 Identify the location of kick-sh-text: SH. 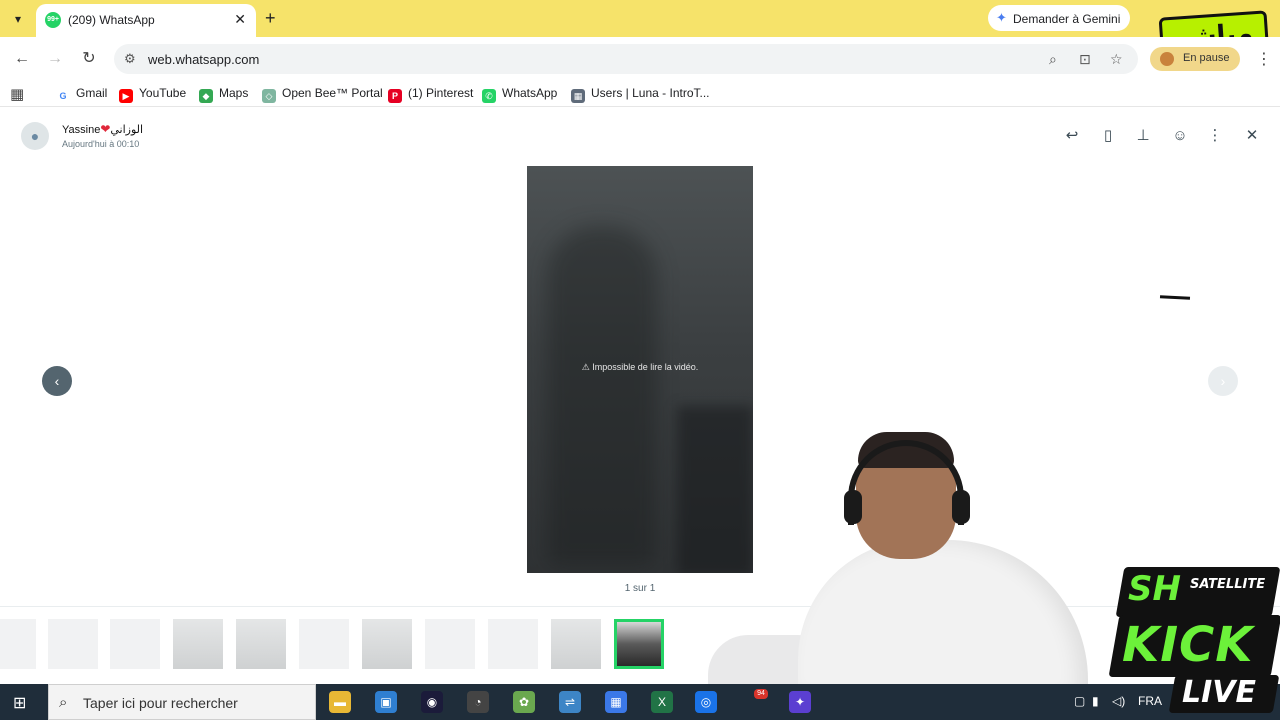
(1154, 589).